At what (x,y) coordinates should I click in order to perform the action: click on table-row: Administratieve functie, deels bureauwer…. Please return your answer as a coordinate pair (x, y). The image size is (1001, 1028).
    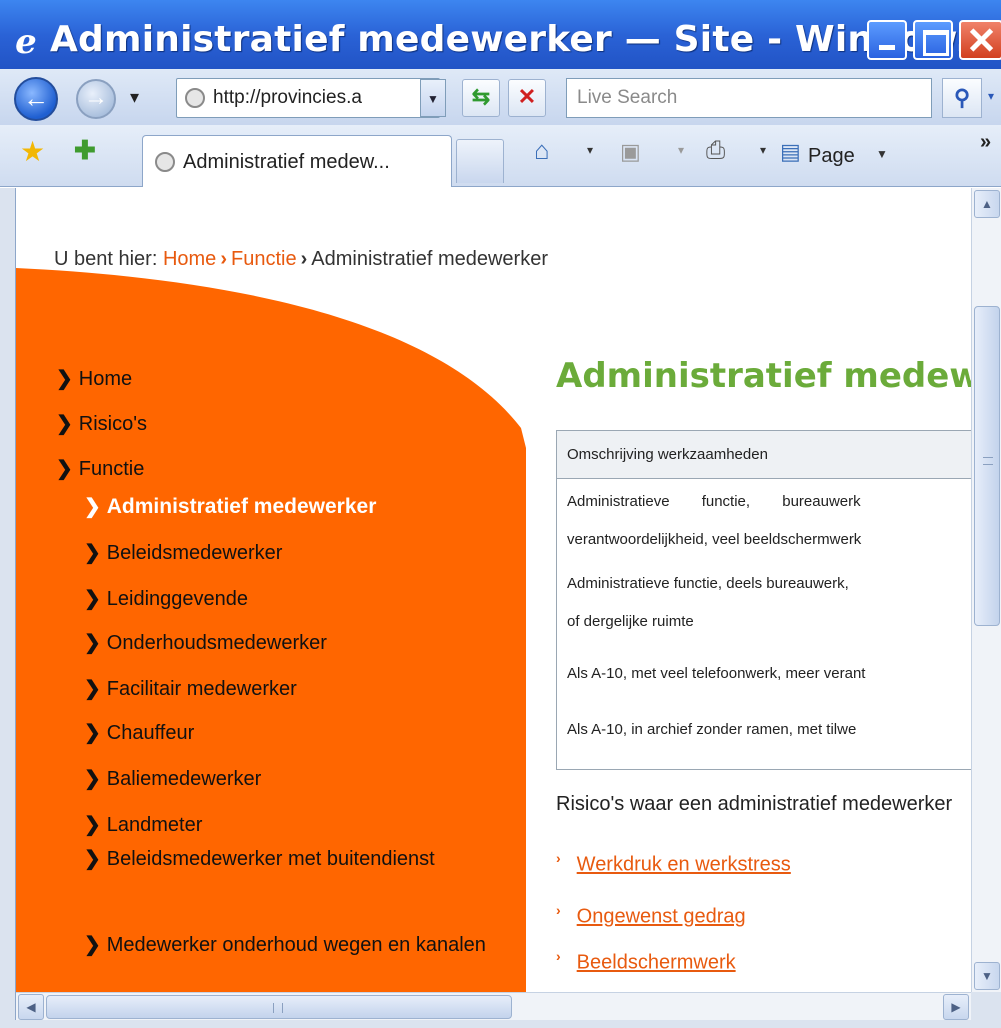
    Looking at the image, I should click on (708, 583).